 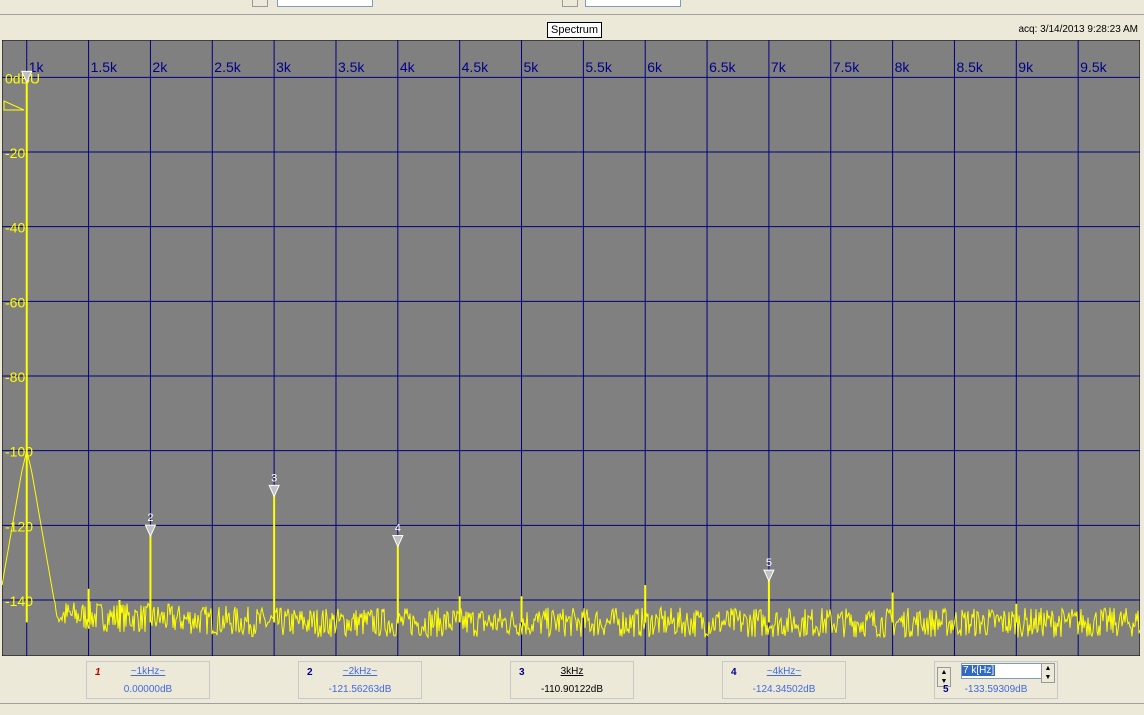 I want to click on chart-header: Spectrum acq: 3/14/2013 9:28:23 AM, so click(x=572, y=27).